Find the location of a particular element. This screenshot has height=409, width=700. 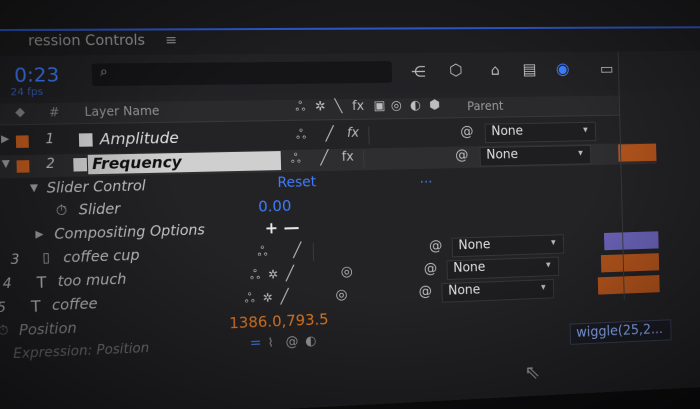

label-tag-icon: ◆ is located at coordinates (20, 111).